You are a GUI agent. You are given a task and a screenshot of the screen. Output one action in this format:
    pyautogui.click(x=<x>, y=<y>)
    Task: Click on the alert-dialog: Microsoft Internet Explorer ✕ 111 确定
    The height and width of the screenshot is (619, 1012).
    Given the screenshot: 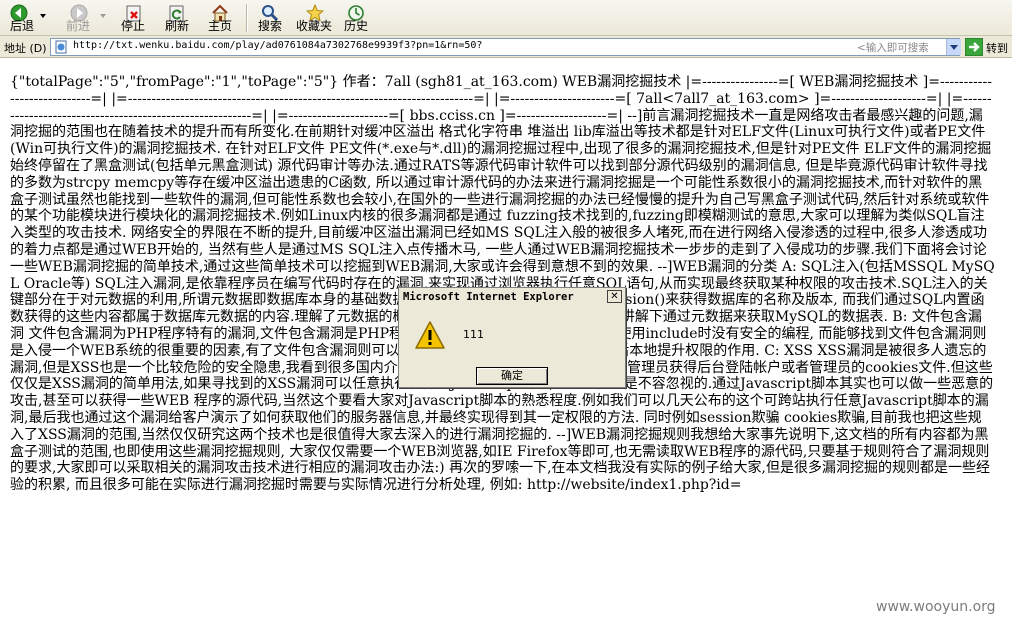 What is the action you would take?
    pyautogui.click(x=512, y=337)
    